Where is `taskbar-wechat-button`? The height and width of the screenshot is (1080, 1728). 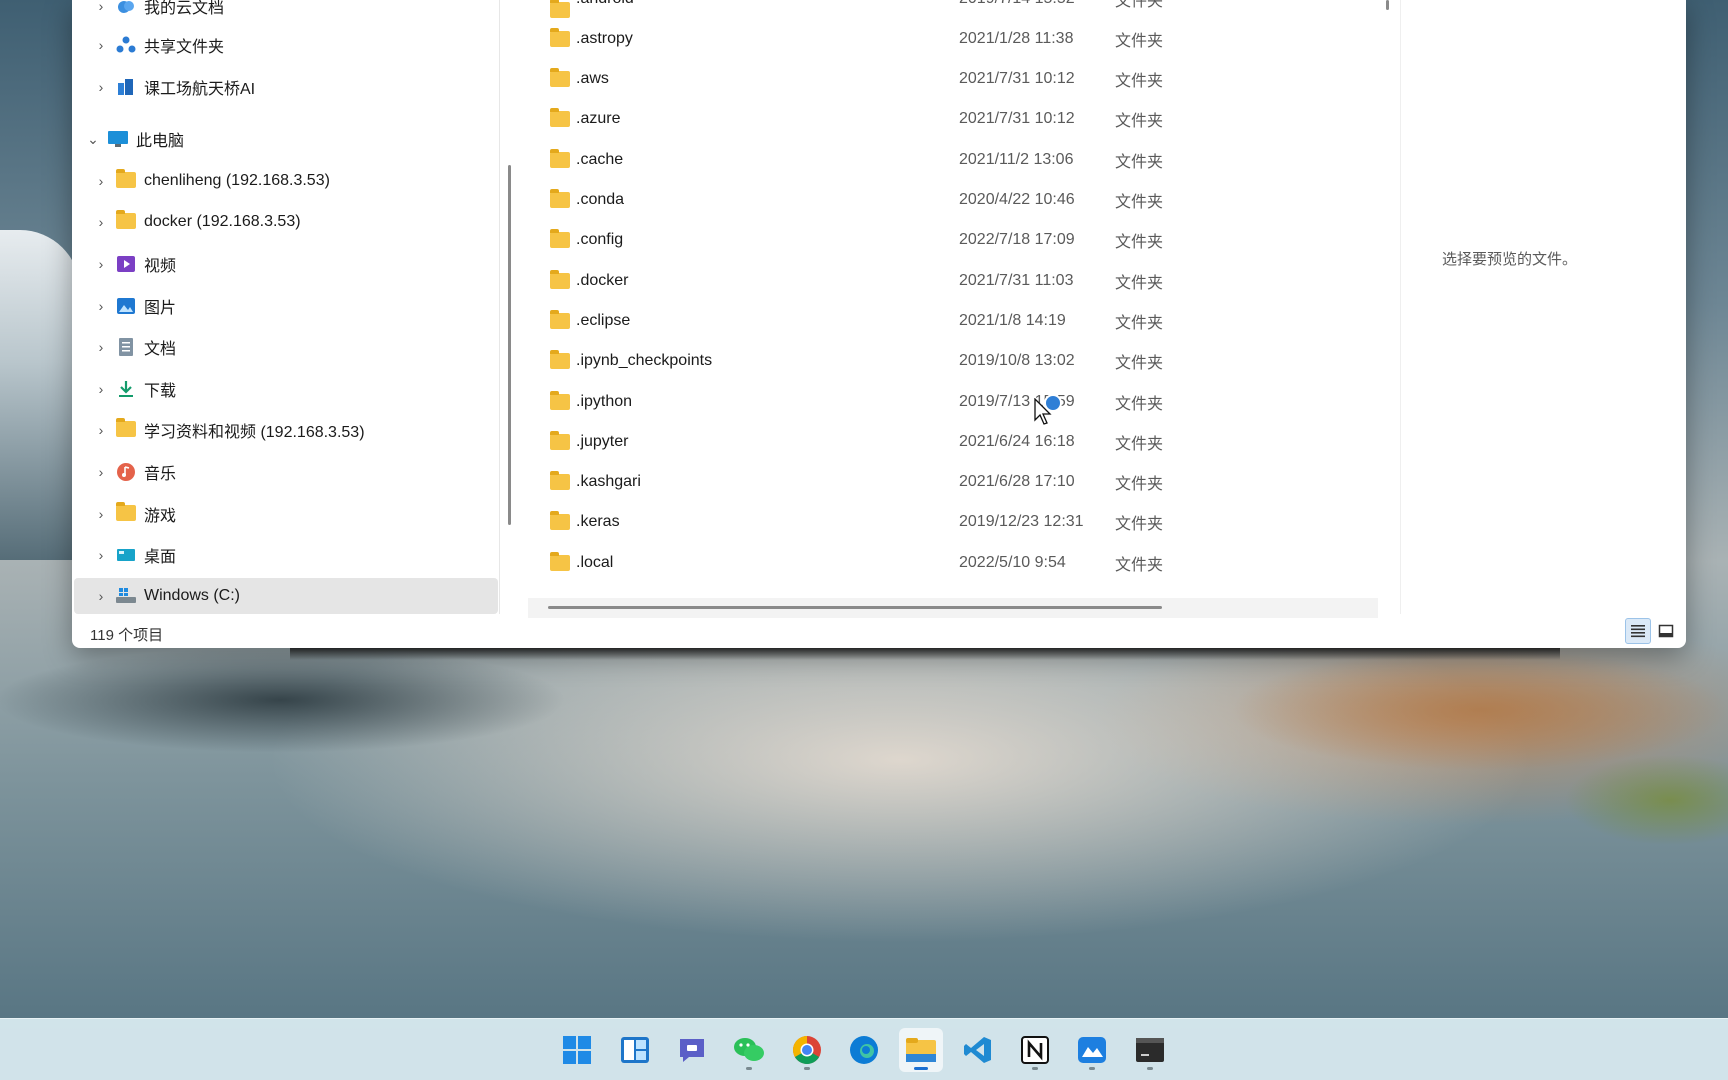 taskbar-wechat-button is located at coordinates (749, 1050).